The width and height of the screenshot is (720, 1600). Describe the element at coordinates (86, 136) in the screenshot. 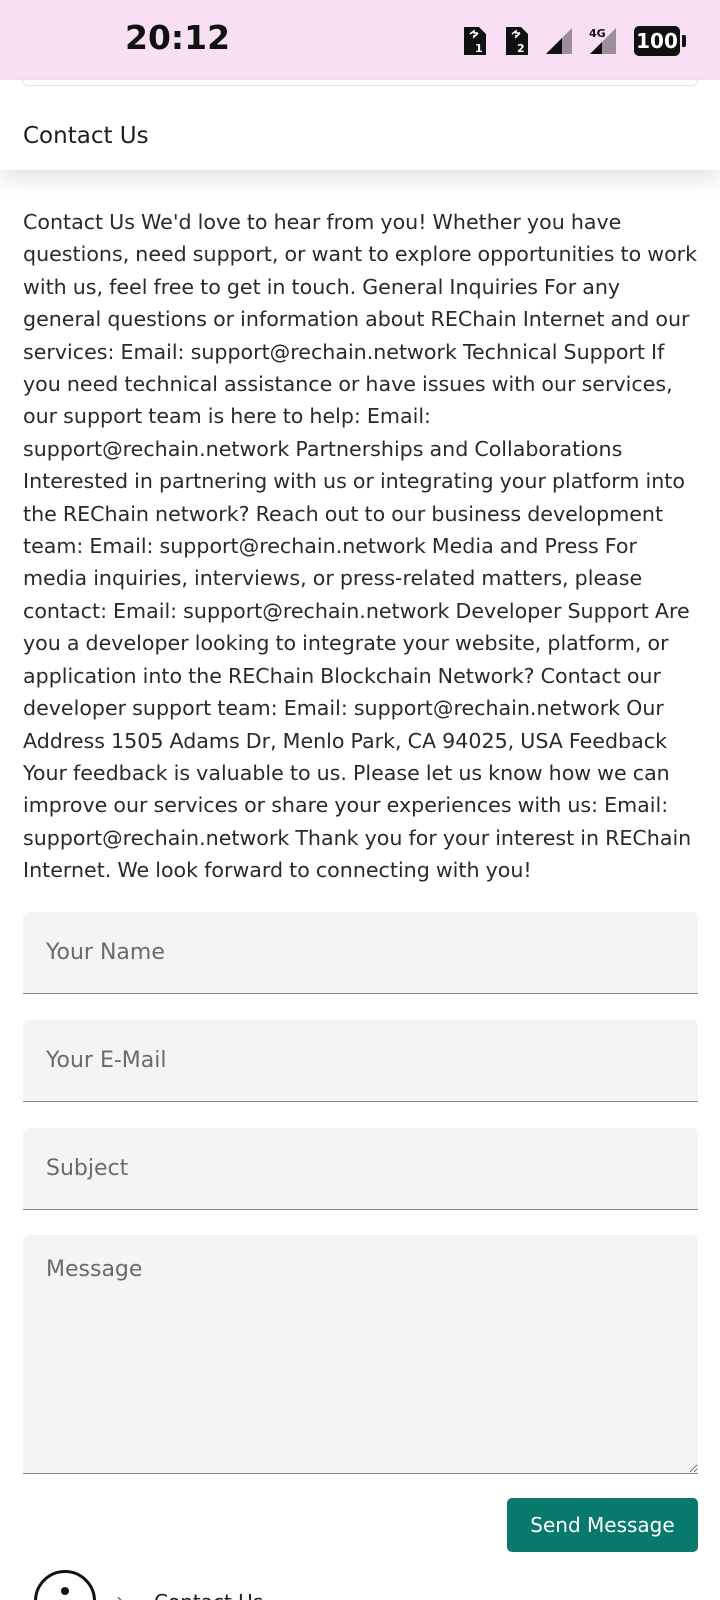

I see `page-title: Contact Us` at that location.